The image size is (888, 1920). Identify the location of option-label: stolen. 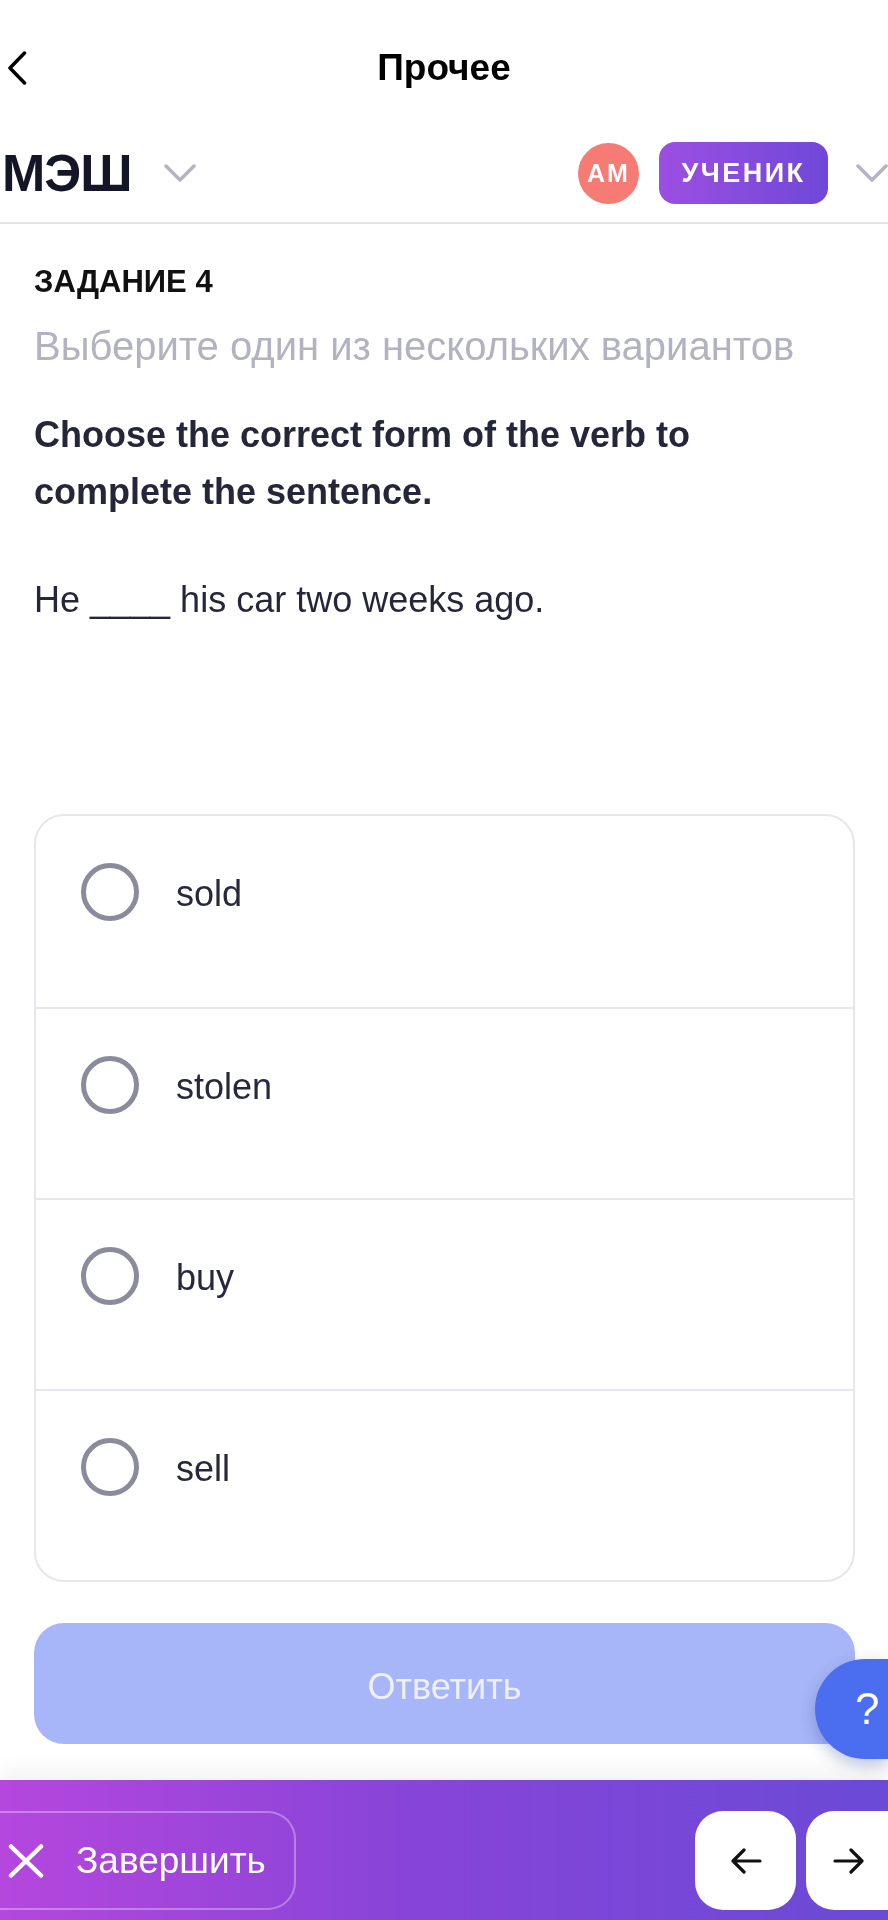
(224, 1087).